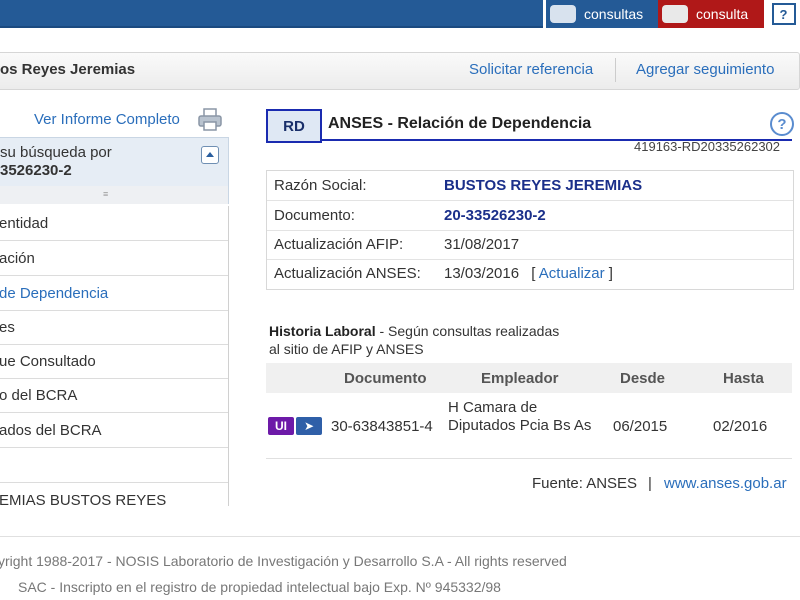 The image size is (800, 600). I want to click on sidebar-item-es: es, so click(114, 327).